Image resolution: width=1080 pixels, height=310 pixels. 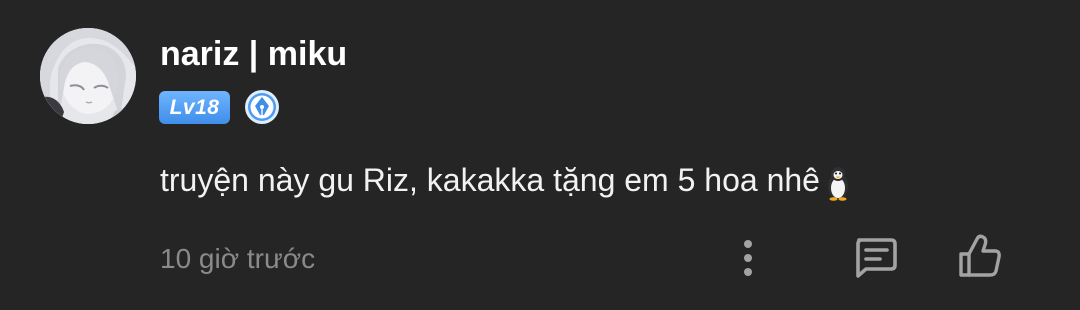 I want to click on comment-reply-icon, so click(x=876, y=258).